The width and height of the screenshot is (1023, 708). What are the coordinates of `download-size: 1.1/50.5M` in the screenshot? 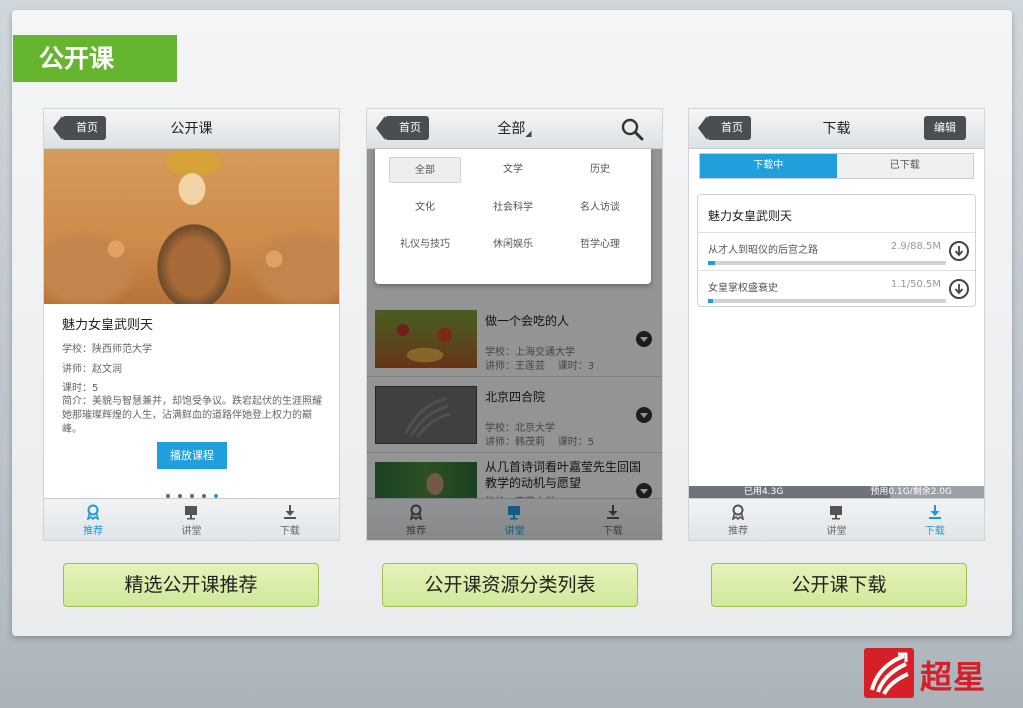 It's located at (915, 284).